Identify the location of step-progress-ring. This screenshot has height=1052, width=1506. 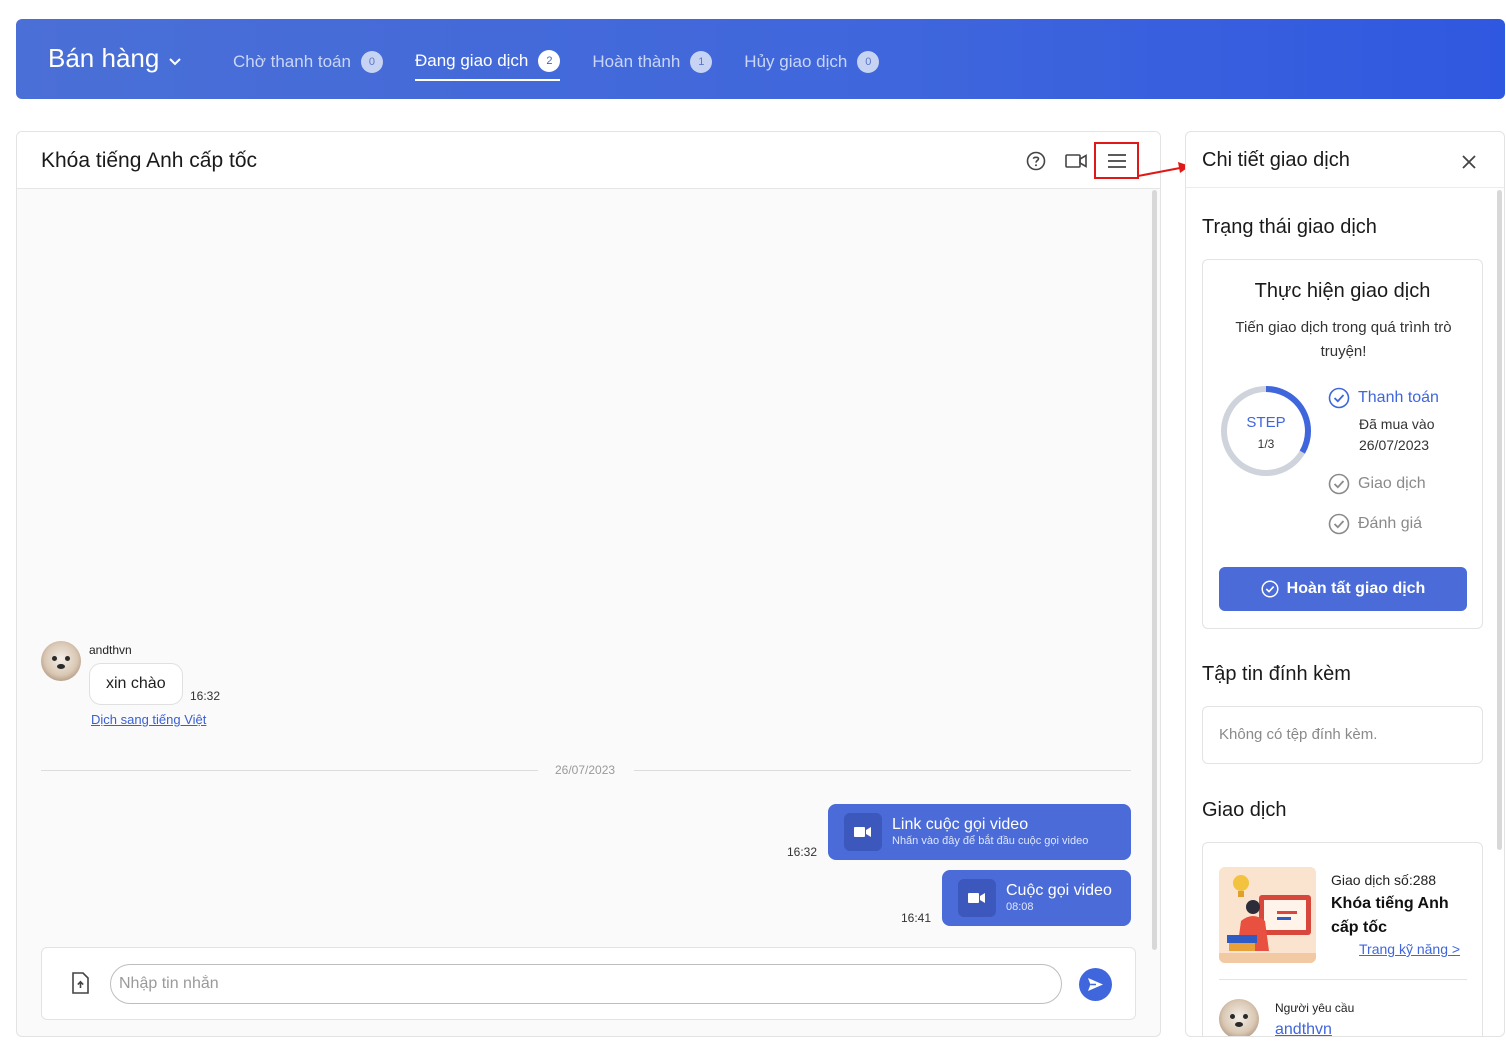
(1266, 431).